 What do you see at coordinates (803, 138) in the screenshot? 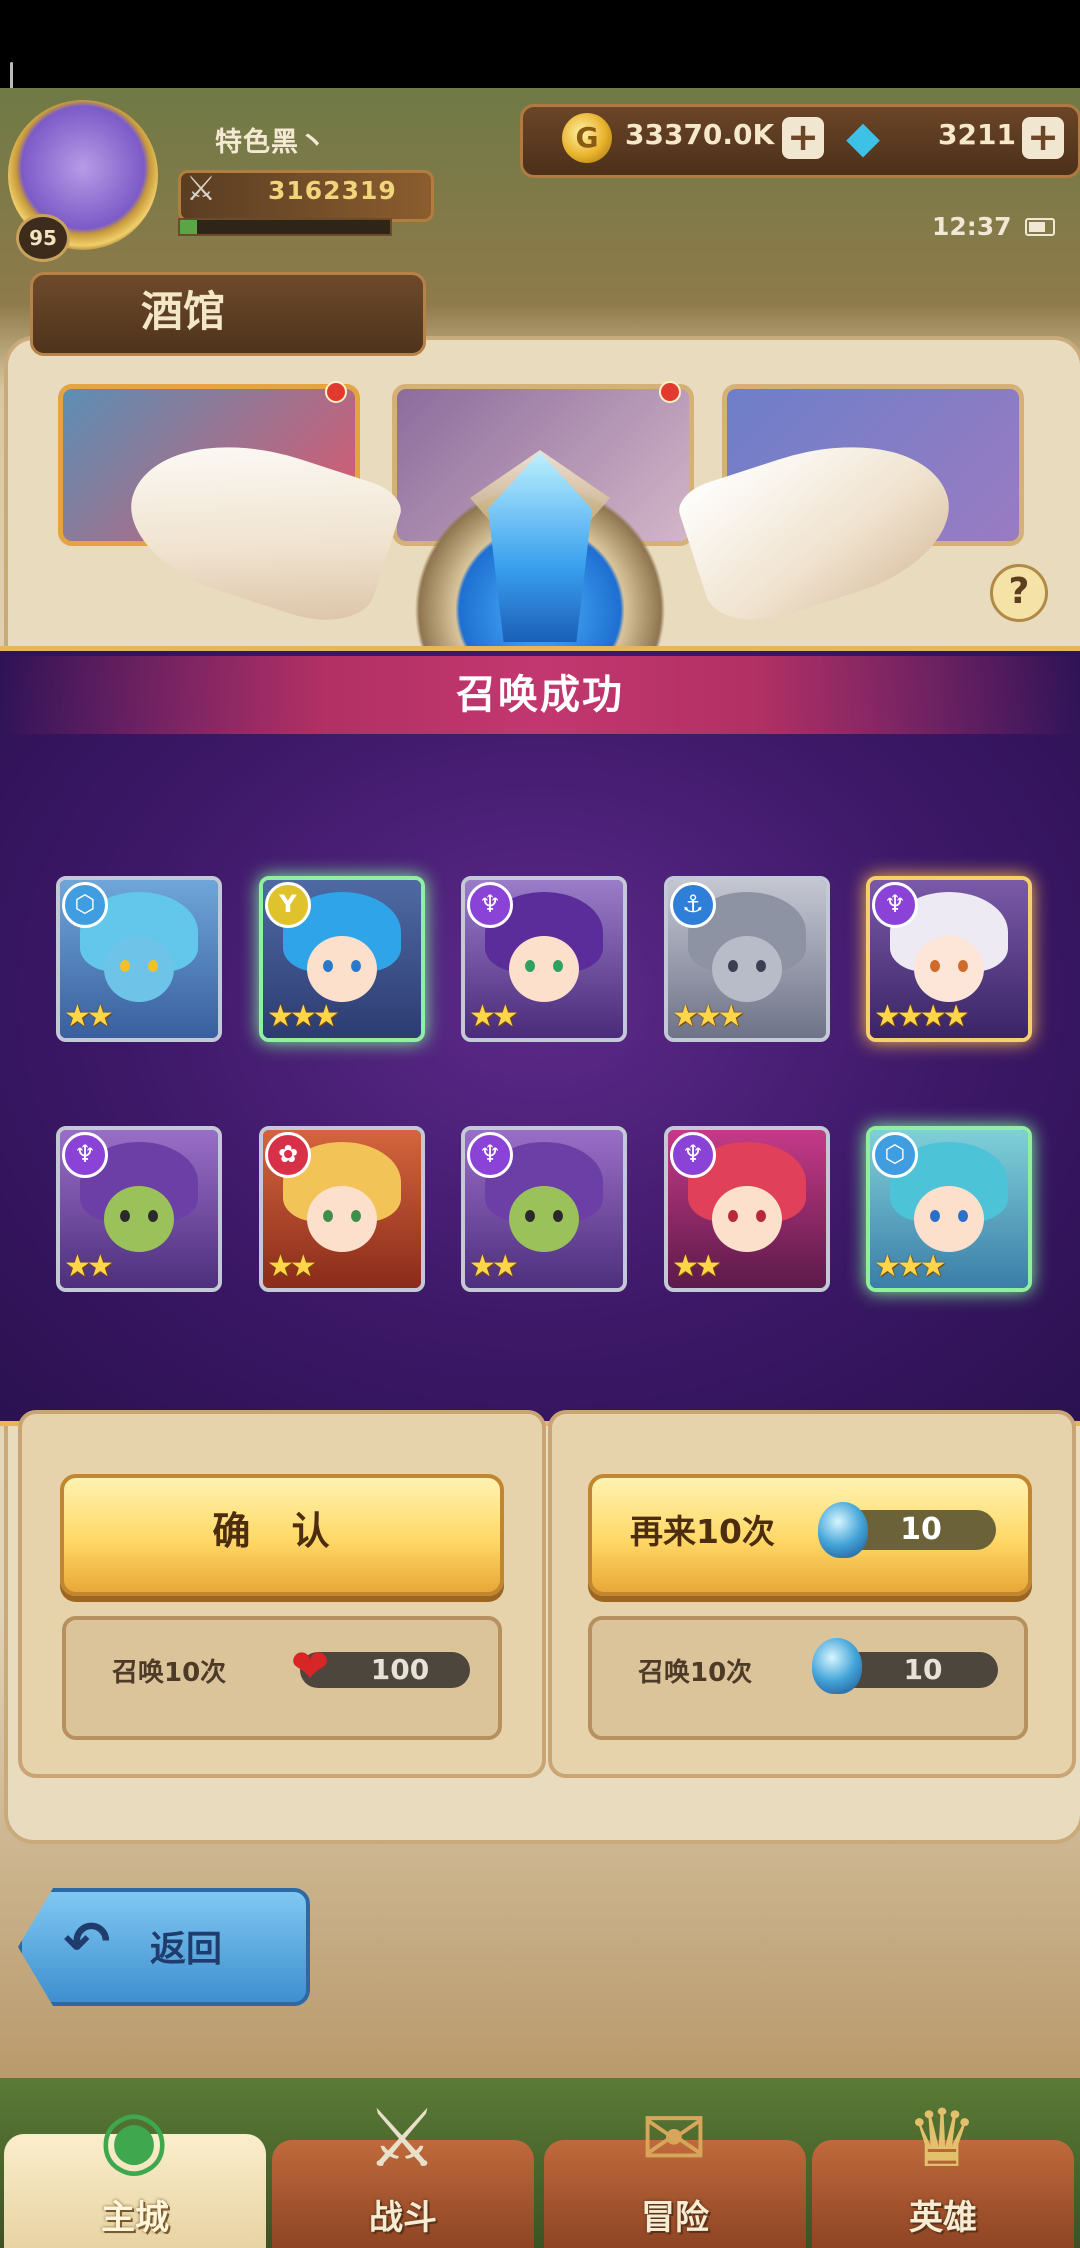
I see `add-gold-button: +` at bounding box center [803, 138].